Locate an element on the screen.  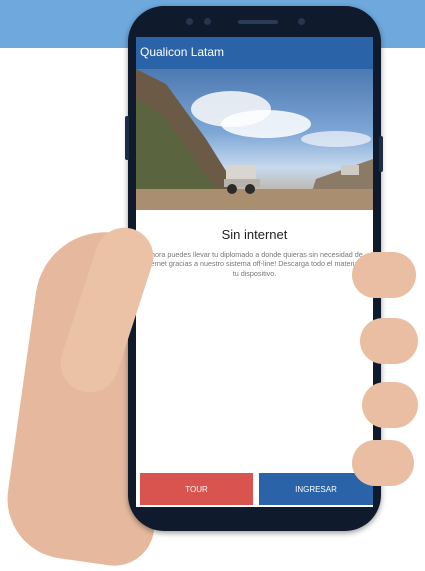
app-bar: Qualicon Latam is located at coordinates (254, 53).